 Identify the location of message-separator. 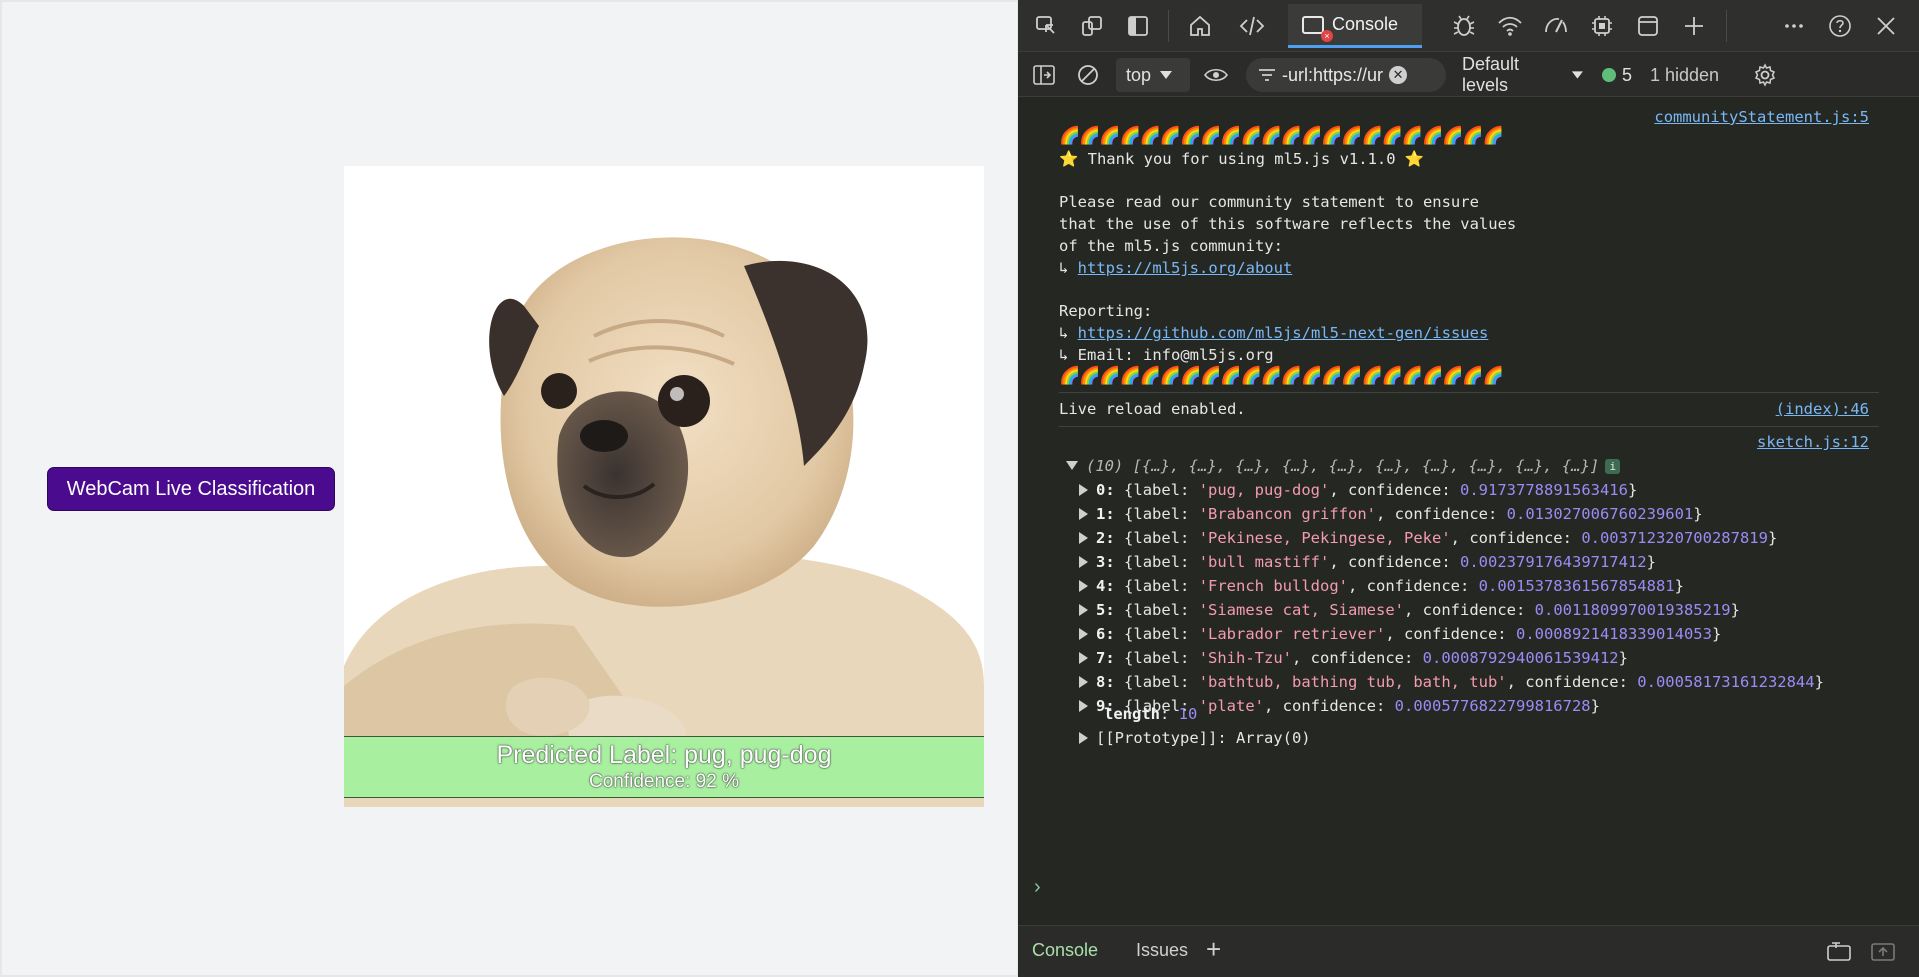
(1469, 426).